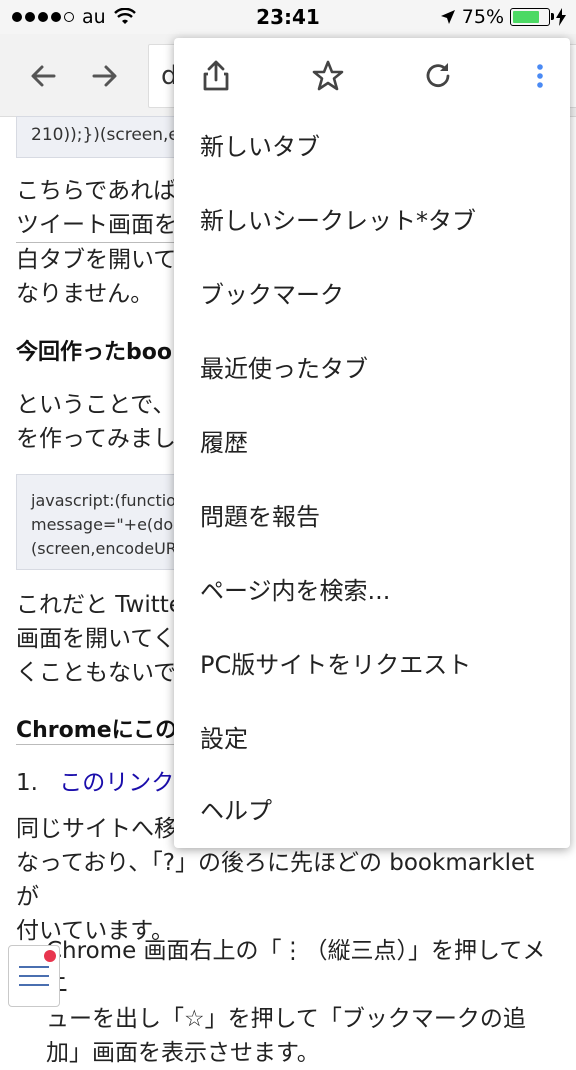 This screenshot has height=1070, width=576. What do you see at coordinates (94, 352) in the screenshot?
I see `section-heading-1: 今回作ったboo` at bounding box center [94, 352].